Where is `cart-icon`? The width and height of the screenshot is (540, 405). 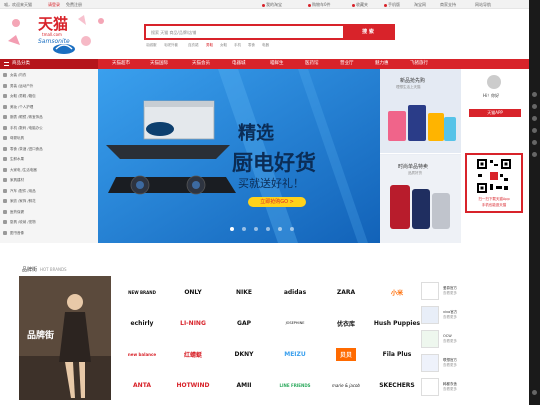
cart-icon is located at coordinates (534, 106).